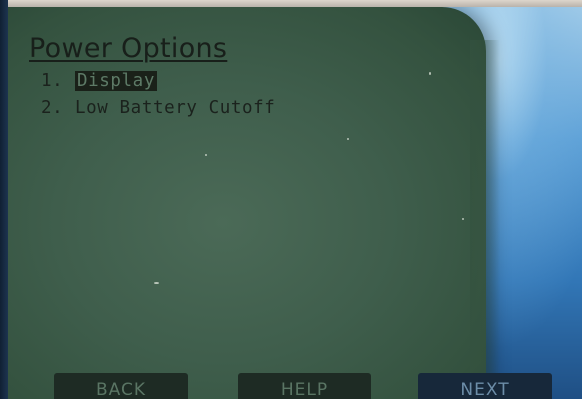 Image resolution: width=582 pixels, height=399 pixels. What do you see at coordinates (4, 199) in the screenshot?
I see `left-bezel` at bounding box center [4, 199].